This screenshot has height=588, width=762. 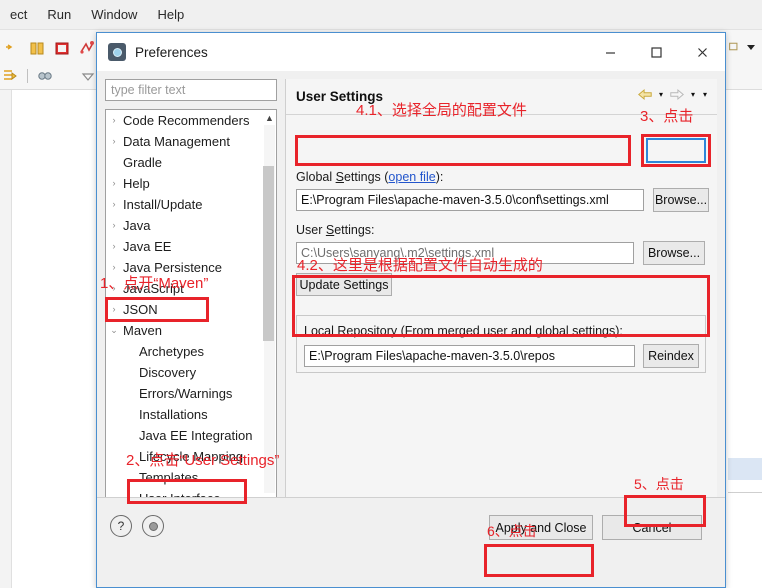 I want to click on annotation-6-text: 6、点击, so click(x=512, y=531).